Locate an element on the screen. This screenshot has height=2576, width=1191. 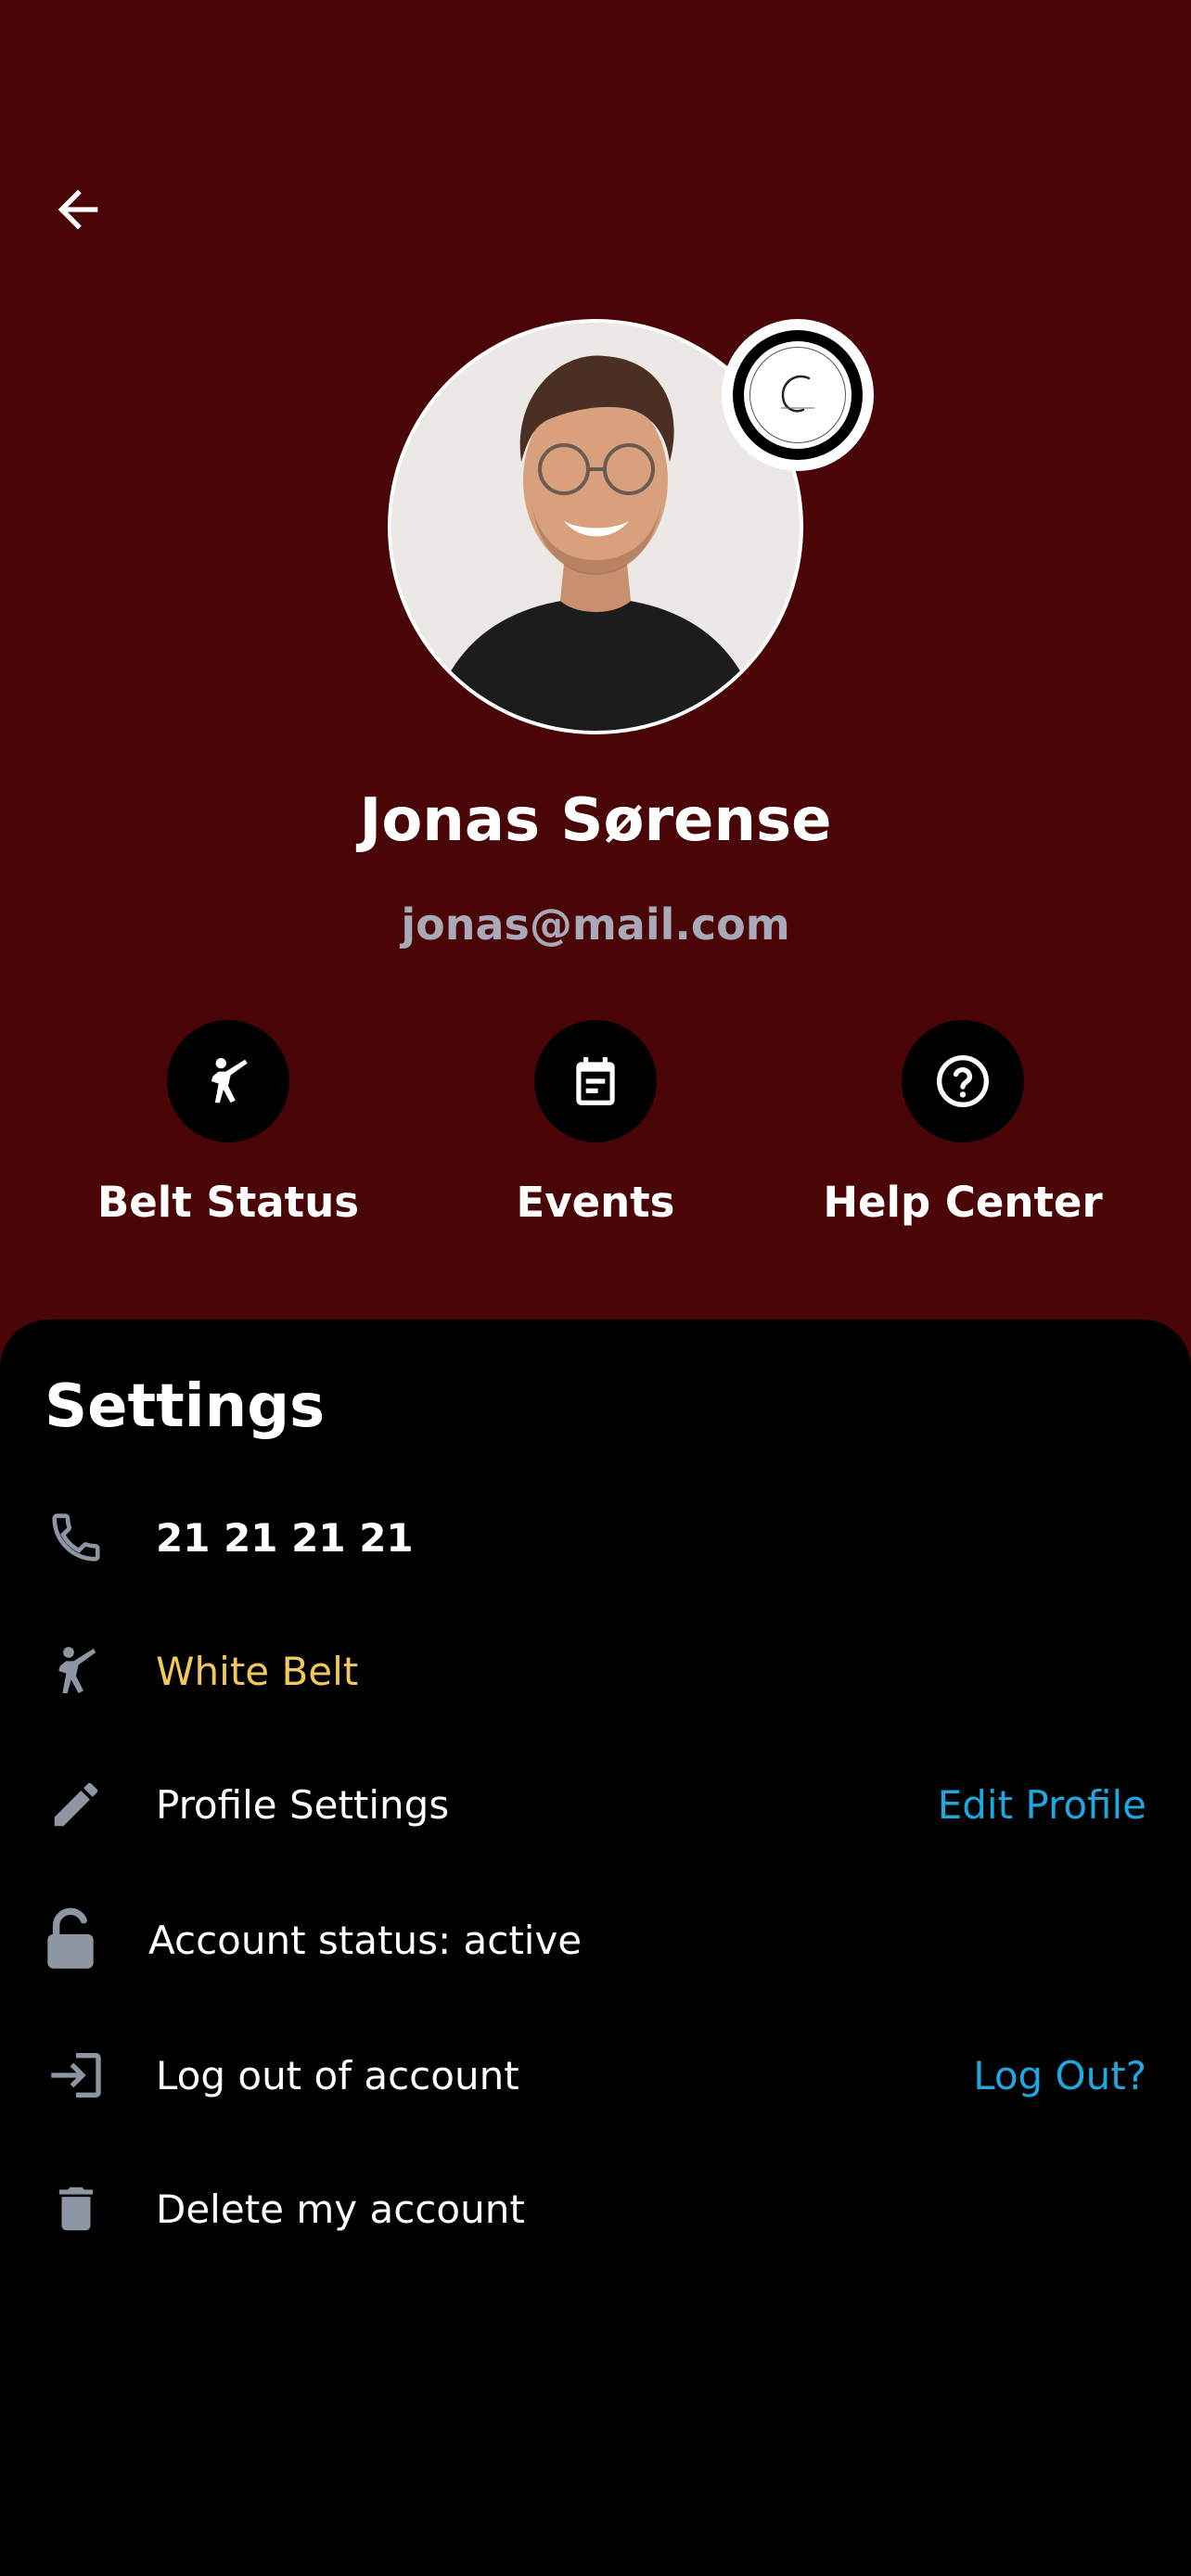
logout-link: Log Out? is located at coordinates (1059, 2075).